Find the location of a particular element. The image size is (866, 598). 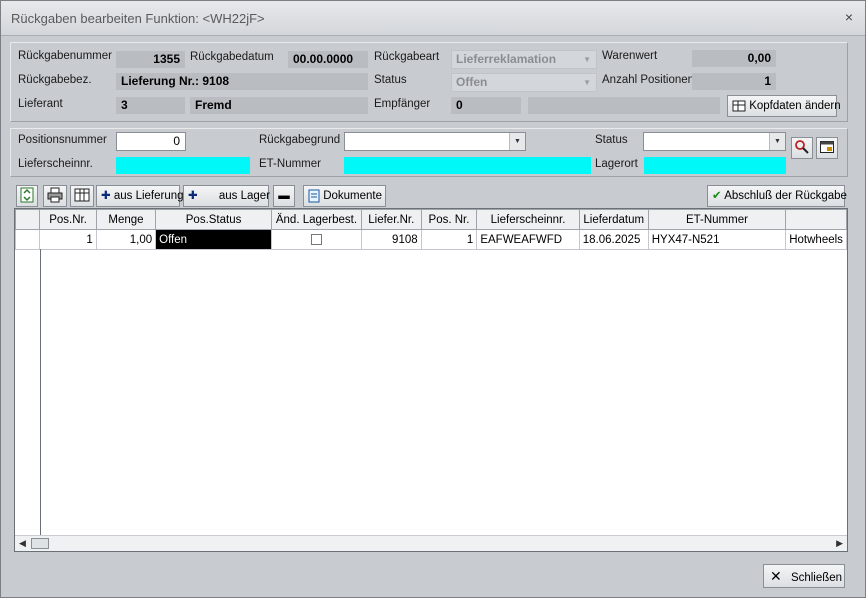

rueckgabebez-value: Lieferung Nr.: 9108 is located at coordinates (242, 81).